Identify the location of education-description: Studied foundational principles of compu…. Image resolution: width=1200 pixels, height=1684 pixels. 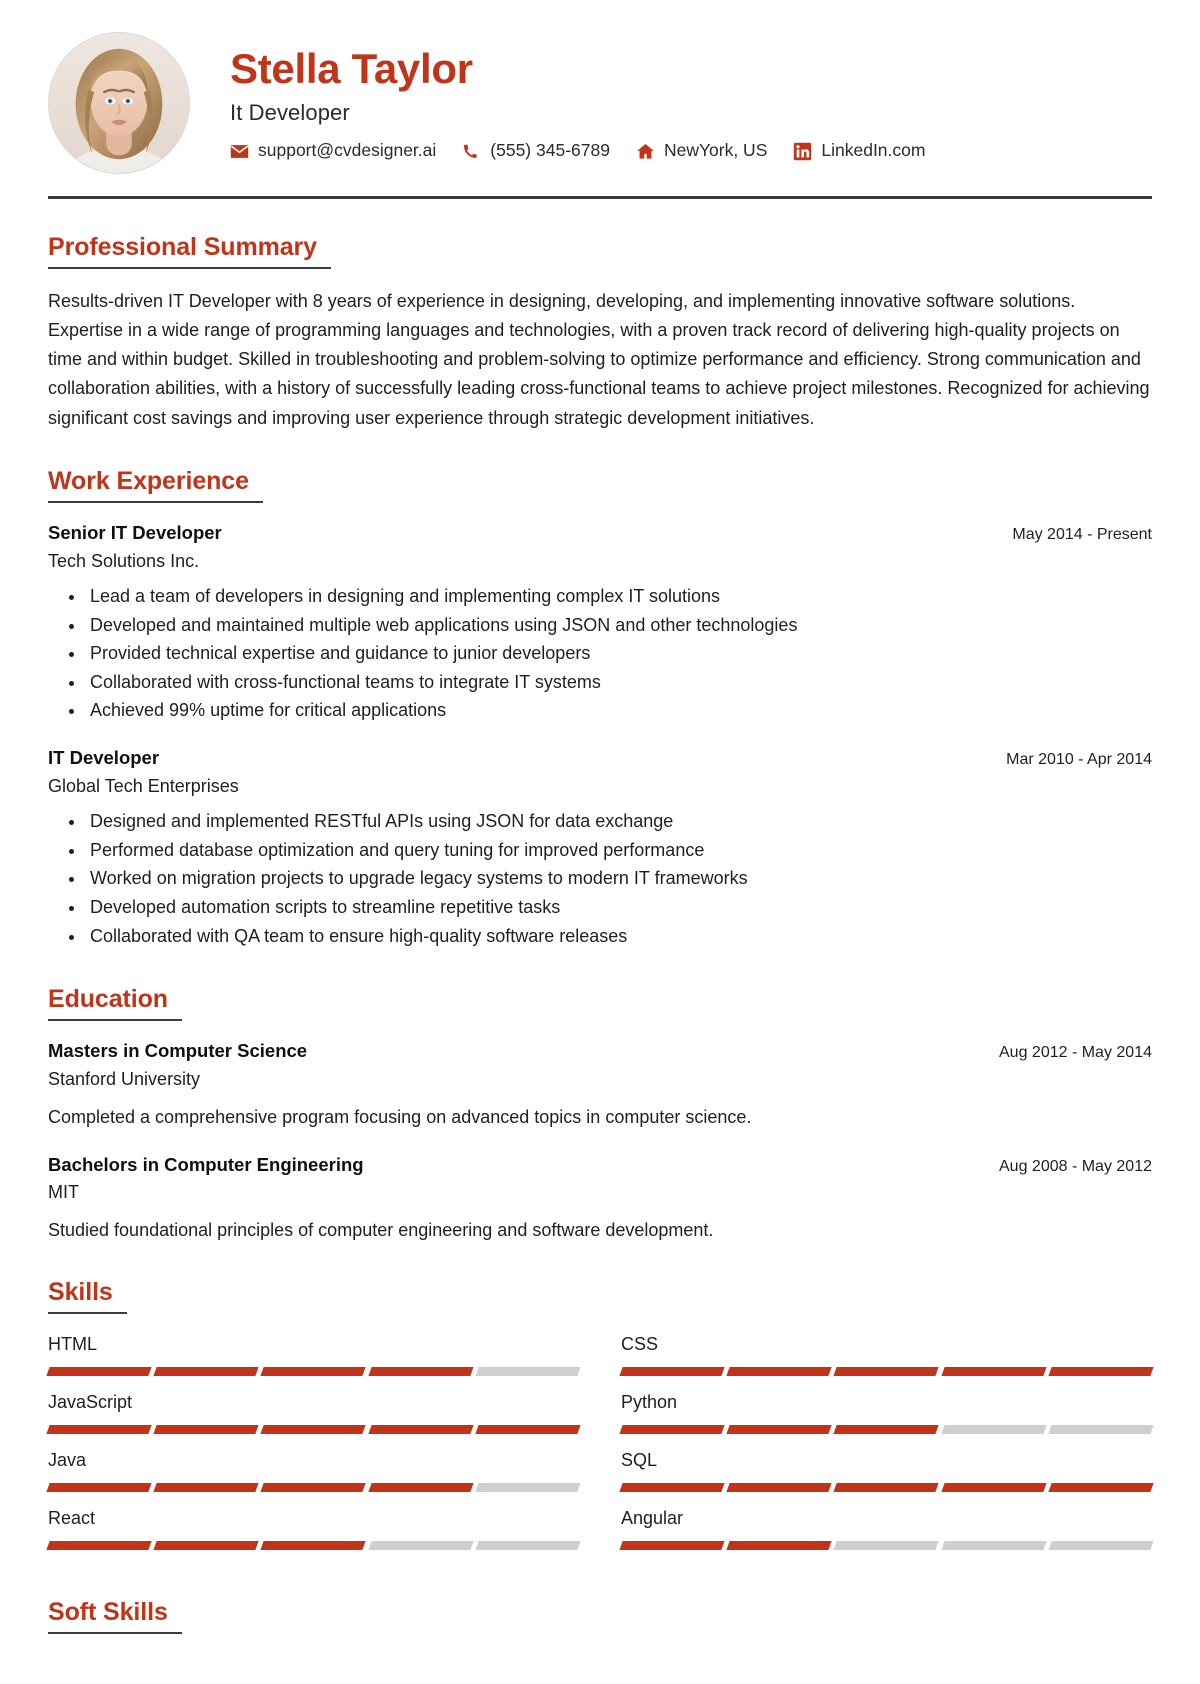
(381, 1229).